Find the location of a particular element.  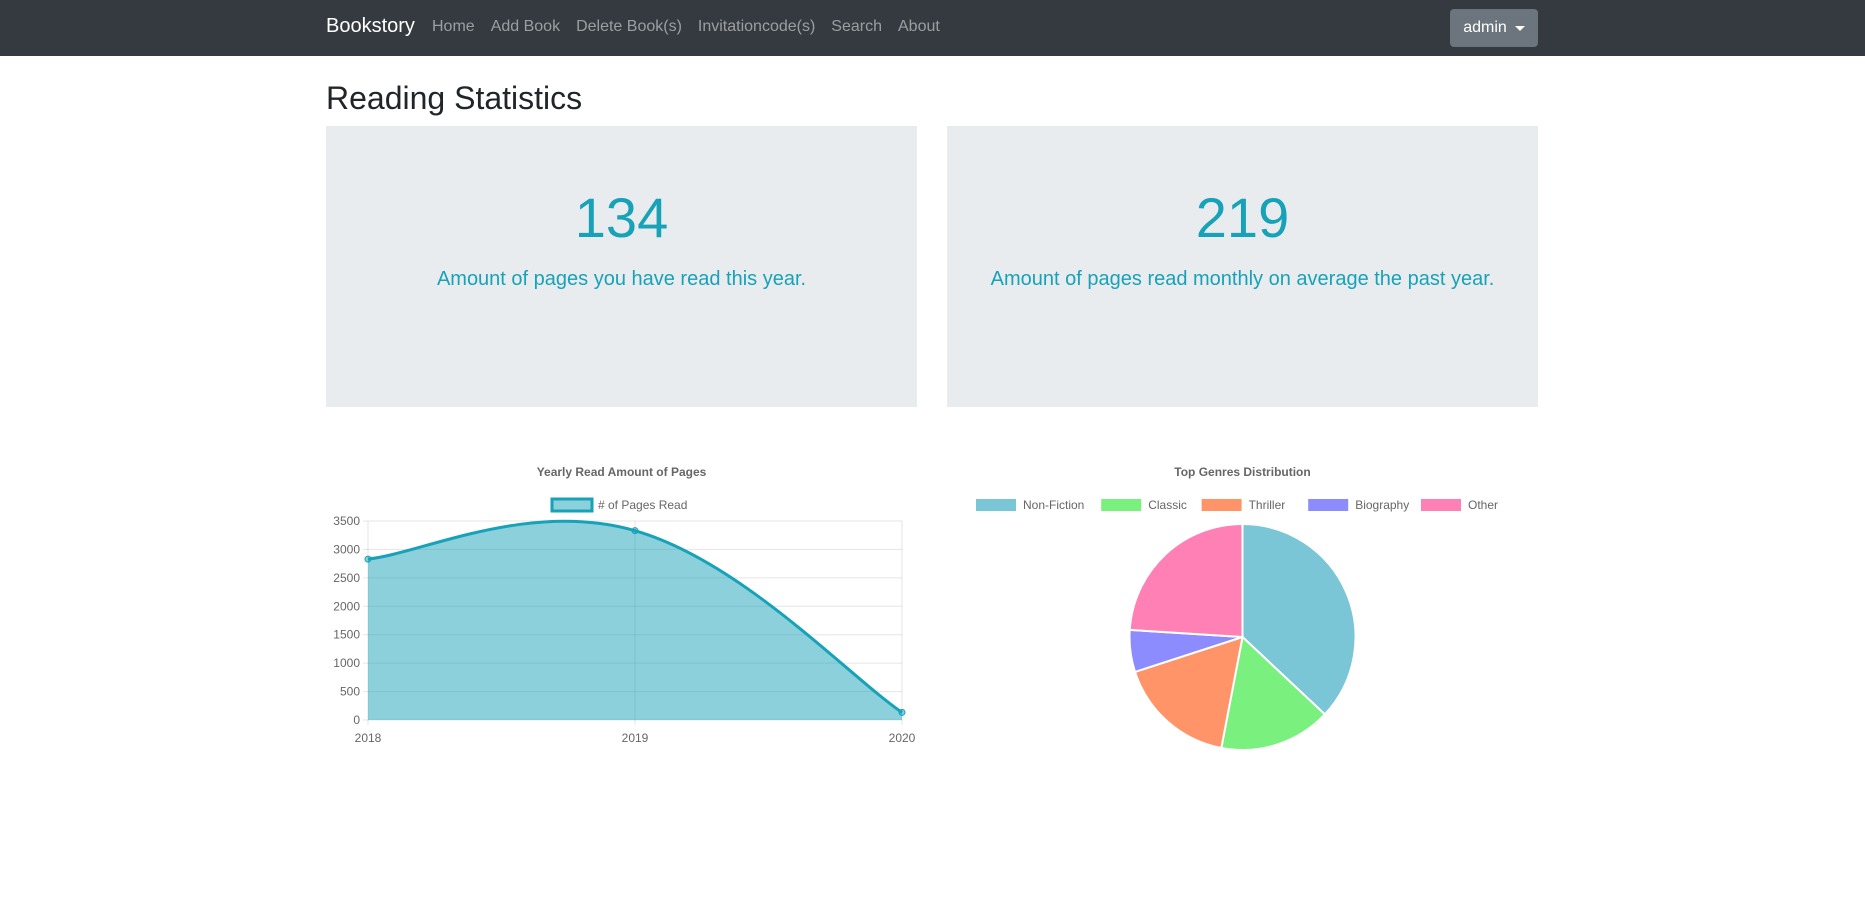

legend-label: # of Pages Read is located at coordinates (642, 505).